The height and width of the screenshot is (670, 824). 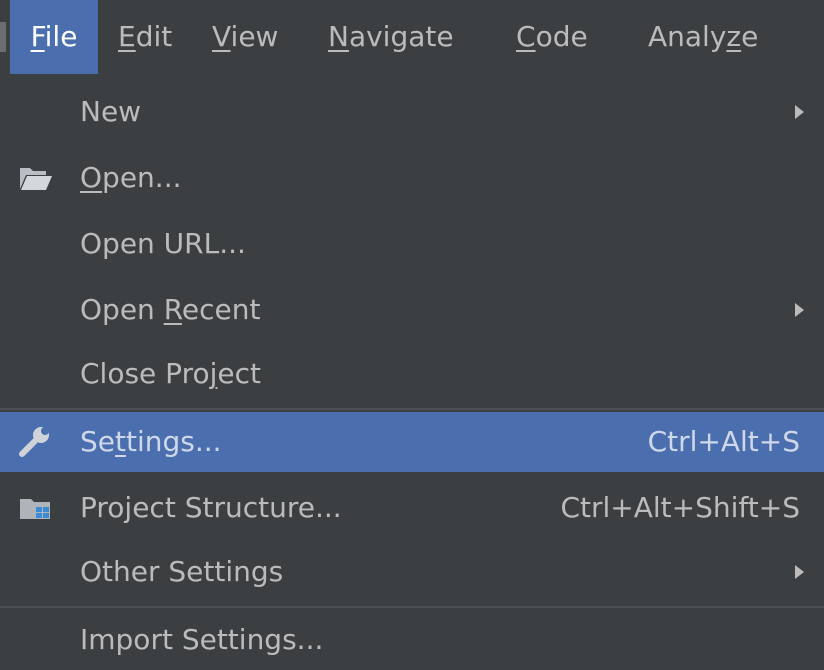 I want to click on menu-analyze: Analyze, so click(x=703, y=37).